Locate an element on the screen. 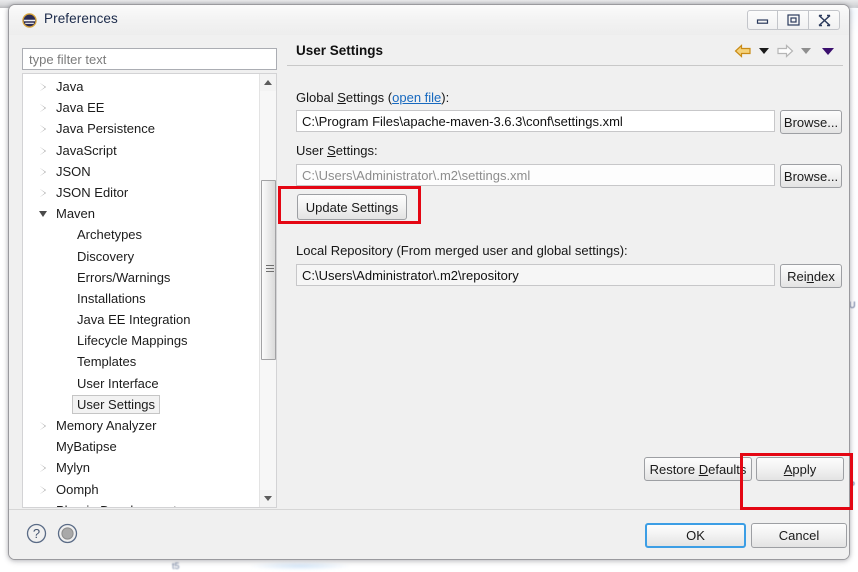  close-button is located at coordinates (824, 20).